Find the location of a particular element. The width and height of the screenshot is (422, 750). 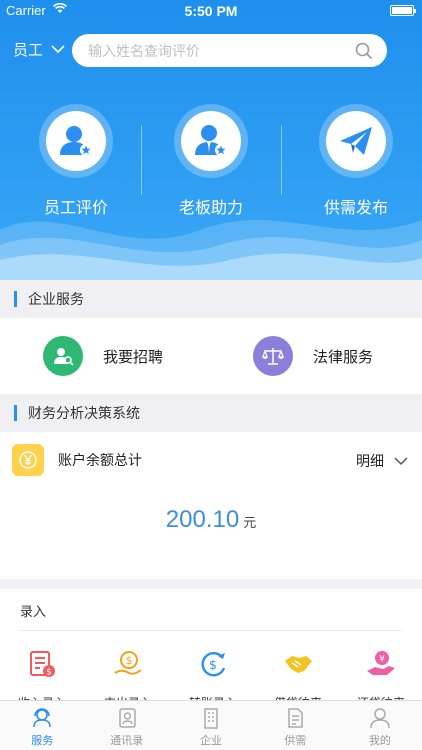

section-header-enterprise: 企业服务 is located at coordinates (211, 299).